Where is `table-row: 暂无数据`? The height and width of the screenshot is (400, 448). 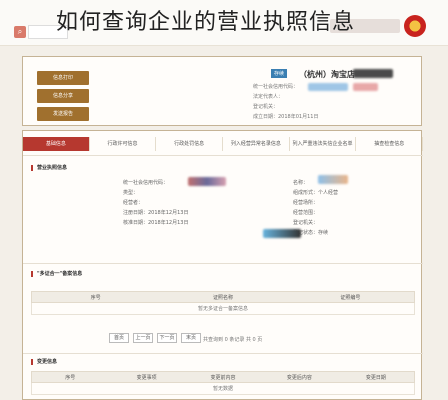
table-row: 暂无数据 is located at coordinates (223, 389).